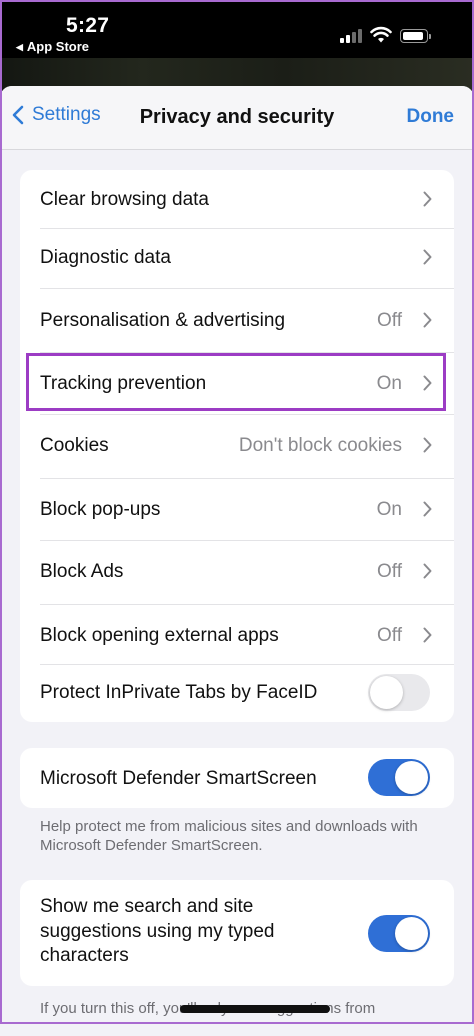  Describe the element at coordinates (237, 29) in the screenshot. I see `status-bar: 5:27 ◀ App Store` at that location.